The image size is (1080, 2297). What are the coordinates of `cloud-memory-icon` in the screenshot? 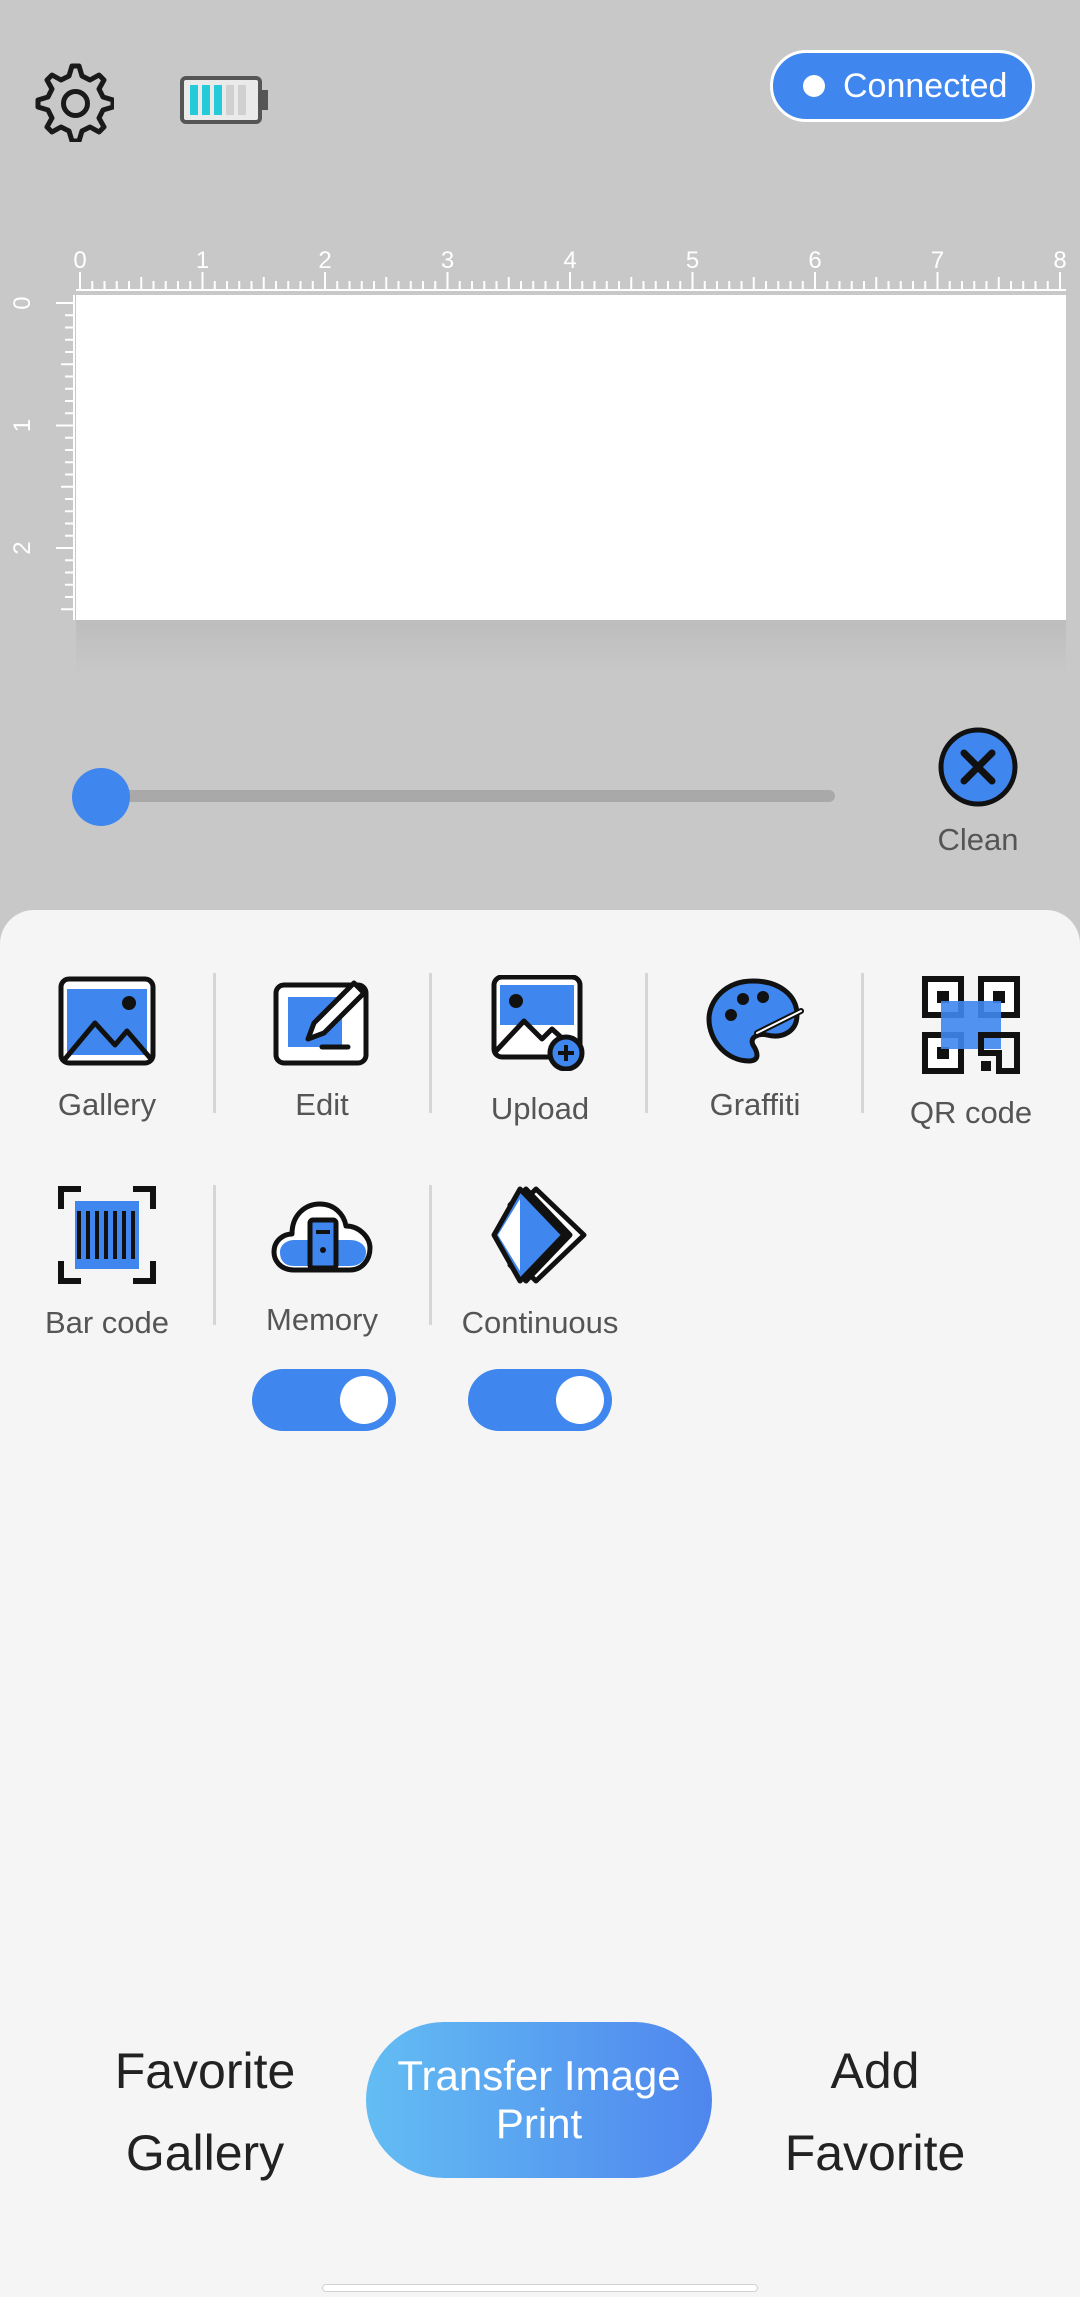 It's located at (322, 1237).